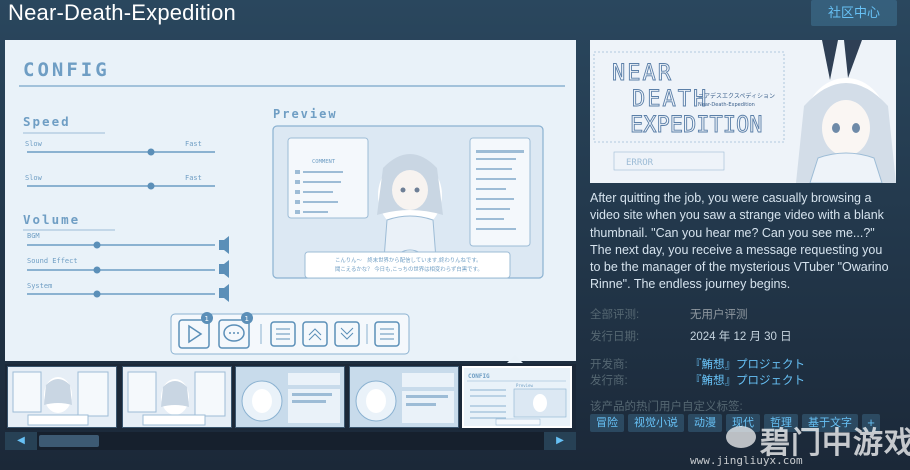  What do you see at coordinates (409, 269) in the screenshot?
I see `preview-dialog-line-2: 聞こえるかな？ 今日も,こっちの世界は相変わらず白黒です。` at bounding box center [409, 269].